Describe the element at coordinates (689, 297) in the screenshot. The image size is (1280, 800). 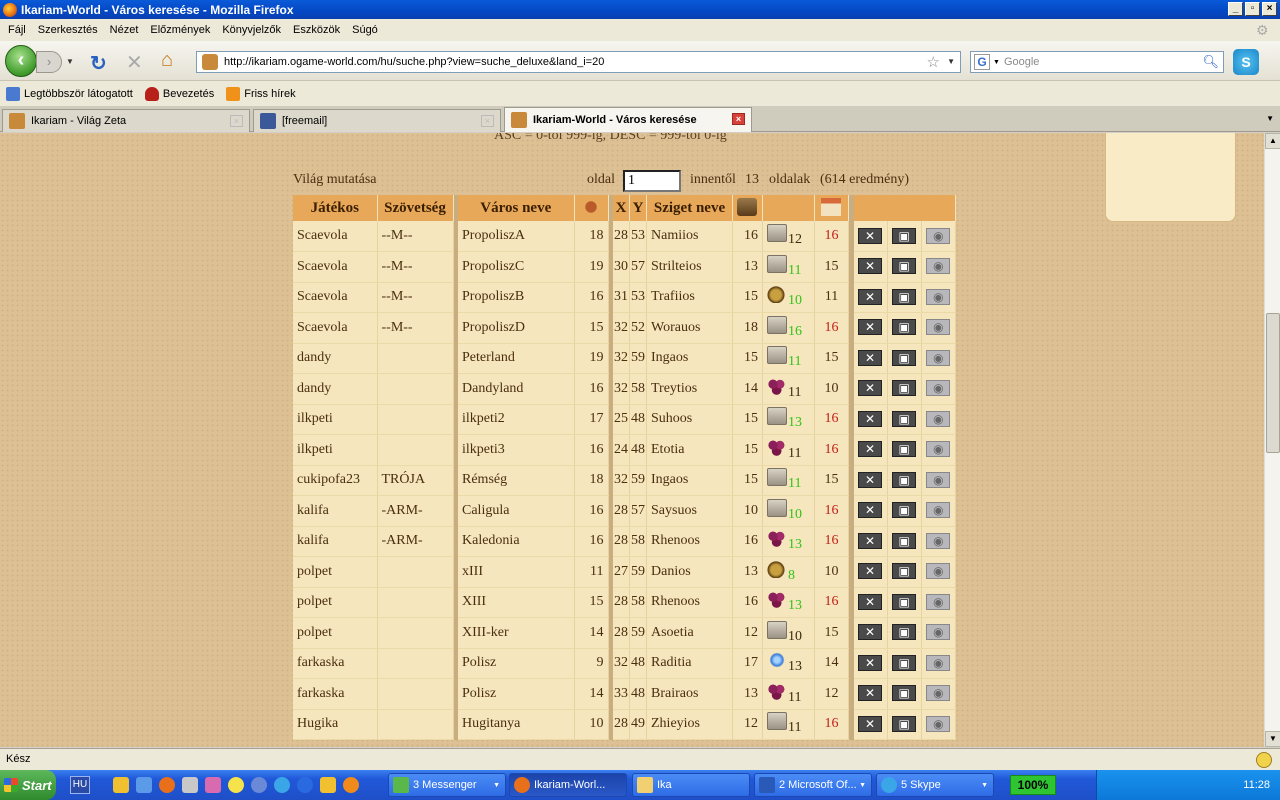
I see `island-cell: Trafiios` at that location.